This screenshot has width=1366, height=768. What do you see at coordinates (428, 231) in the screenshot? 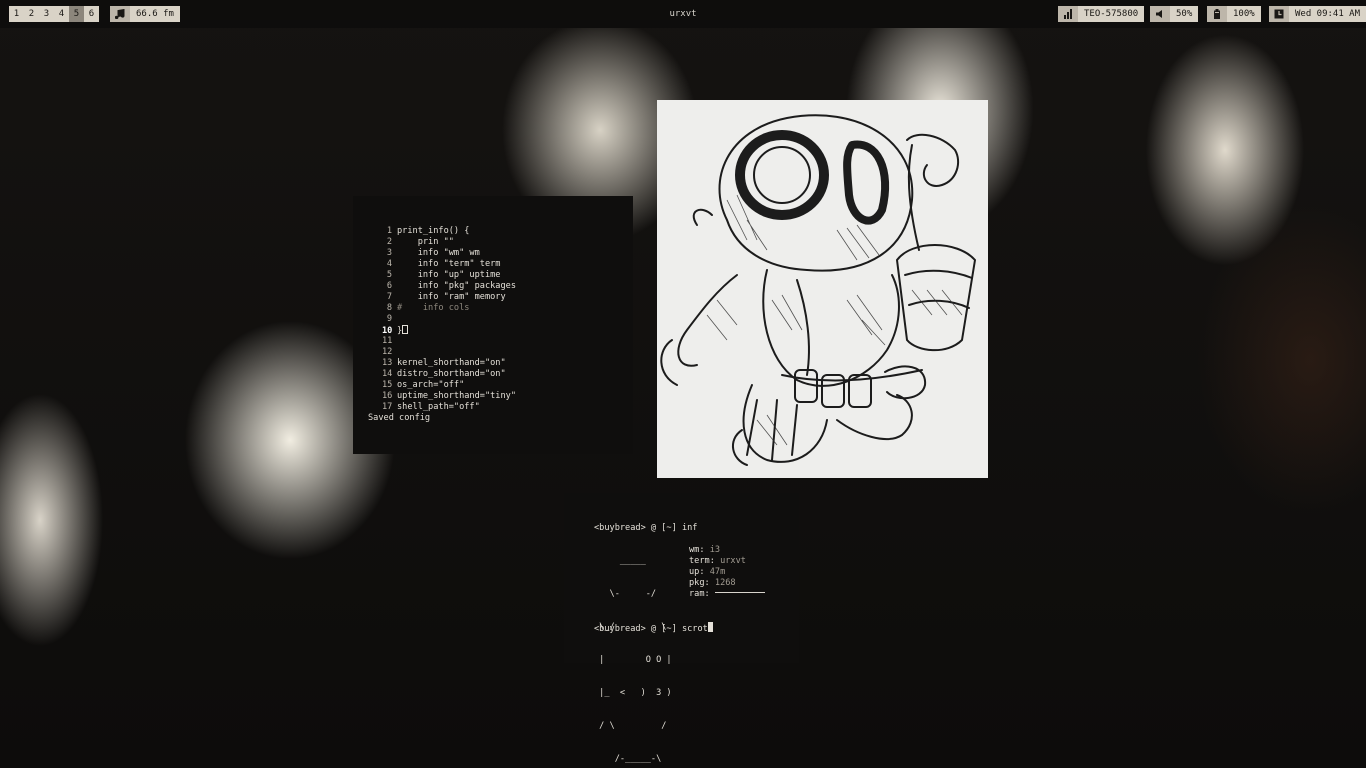
I see `editor-line: 1 print_info() {` at bounding box center [428, 231].